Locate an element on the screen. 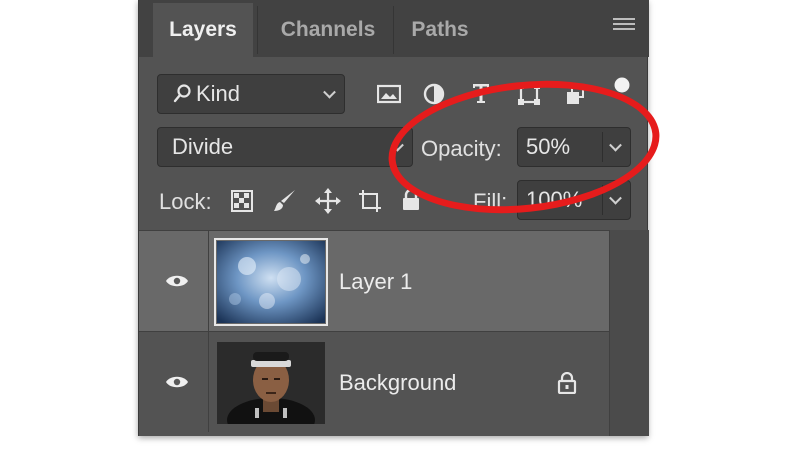 The image size is (800, 450). filter-kind-label: Kind is located at coordinates (218, 93).